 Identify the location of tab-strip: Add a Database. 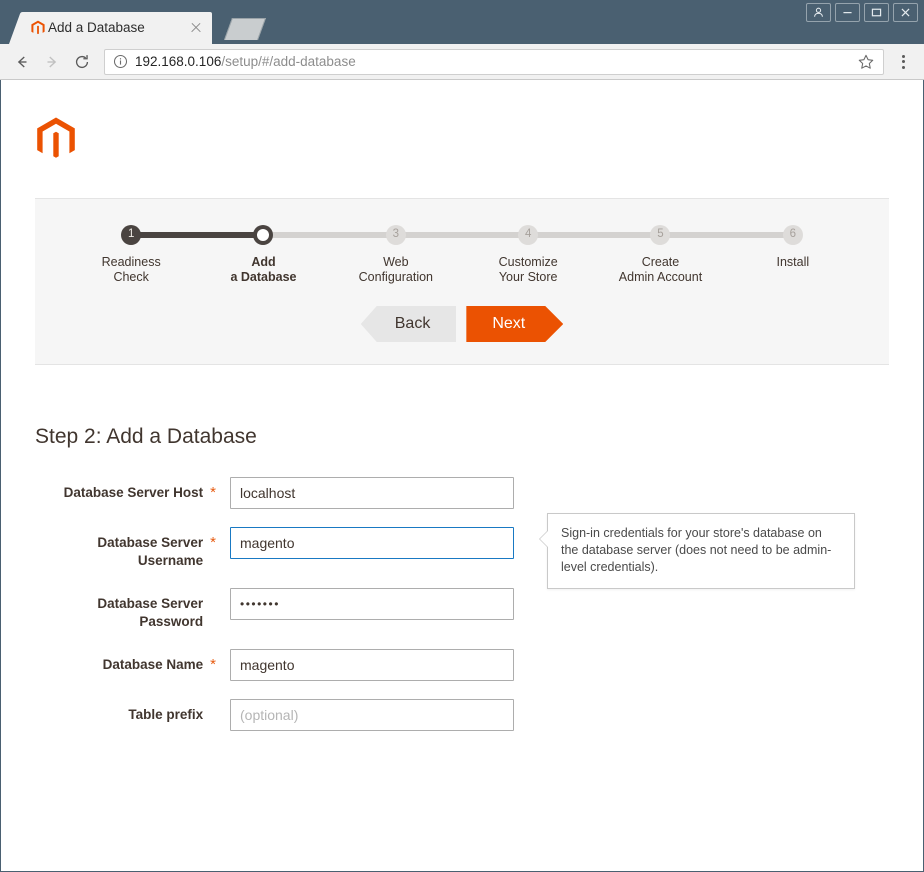
(462, 22).